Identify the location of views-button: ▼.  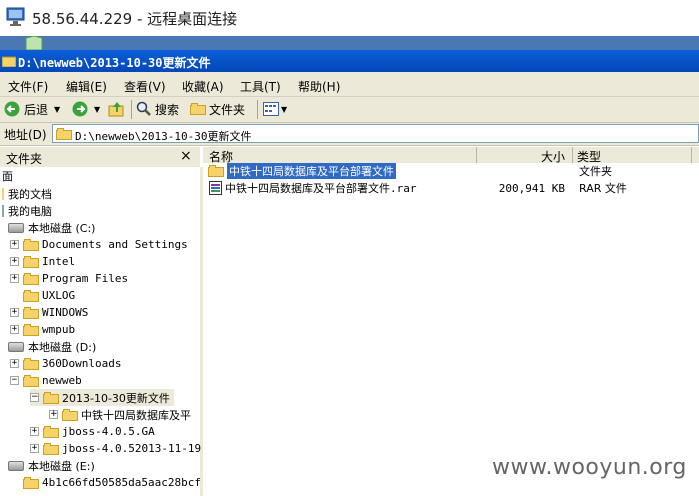
(275, 109).